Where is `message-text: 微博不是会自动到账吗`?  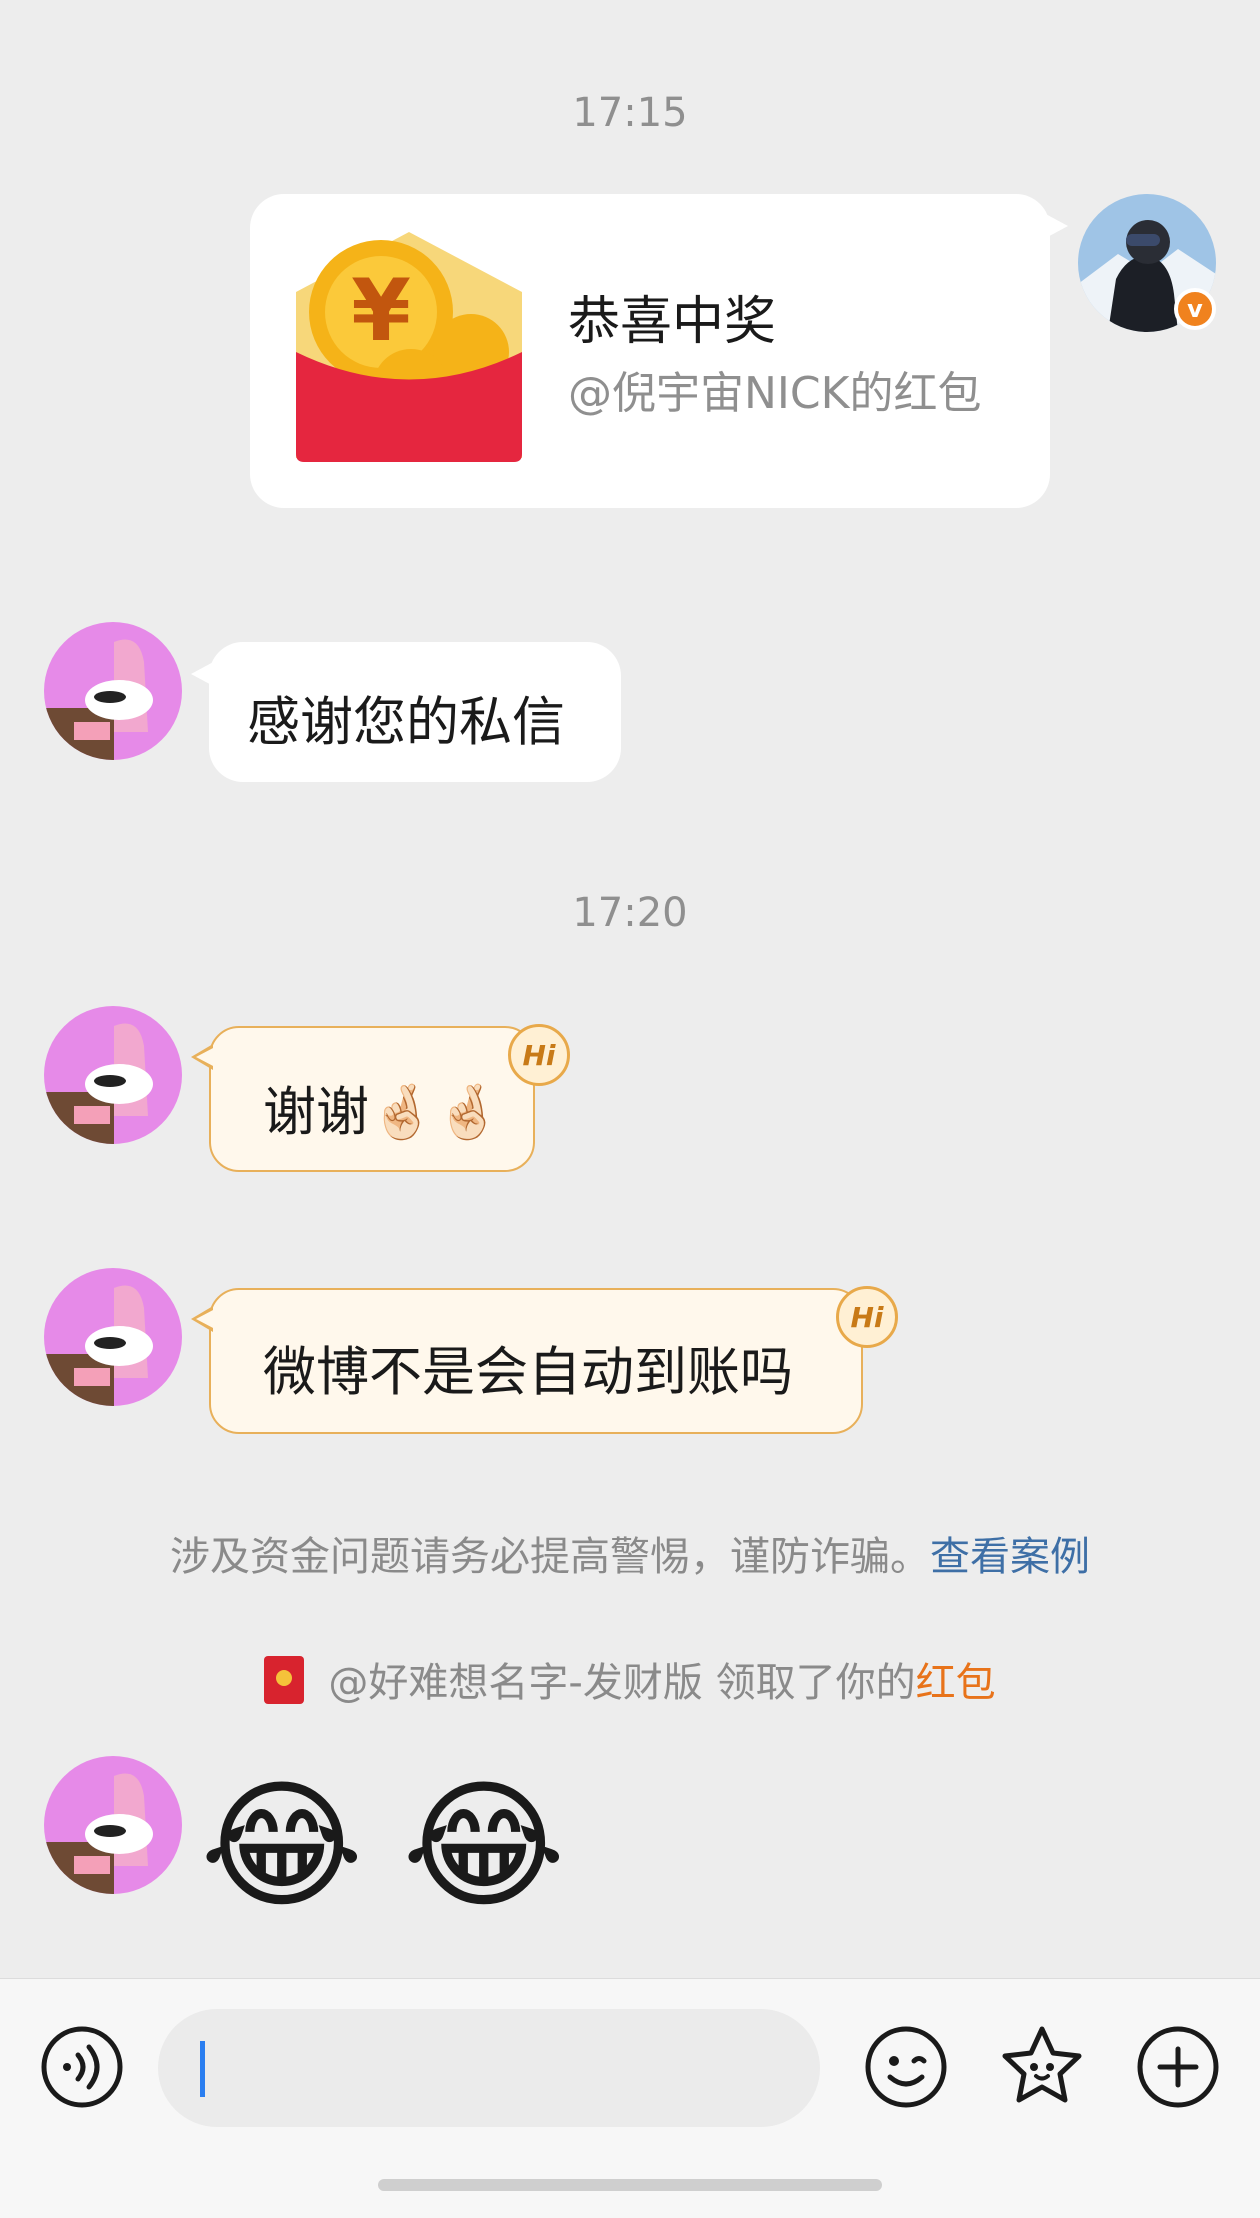
message-text: 微博不是会自动到账吗 is located at coordinates (528, 1372).